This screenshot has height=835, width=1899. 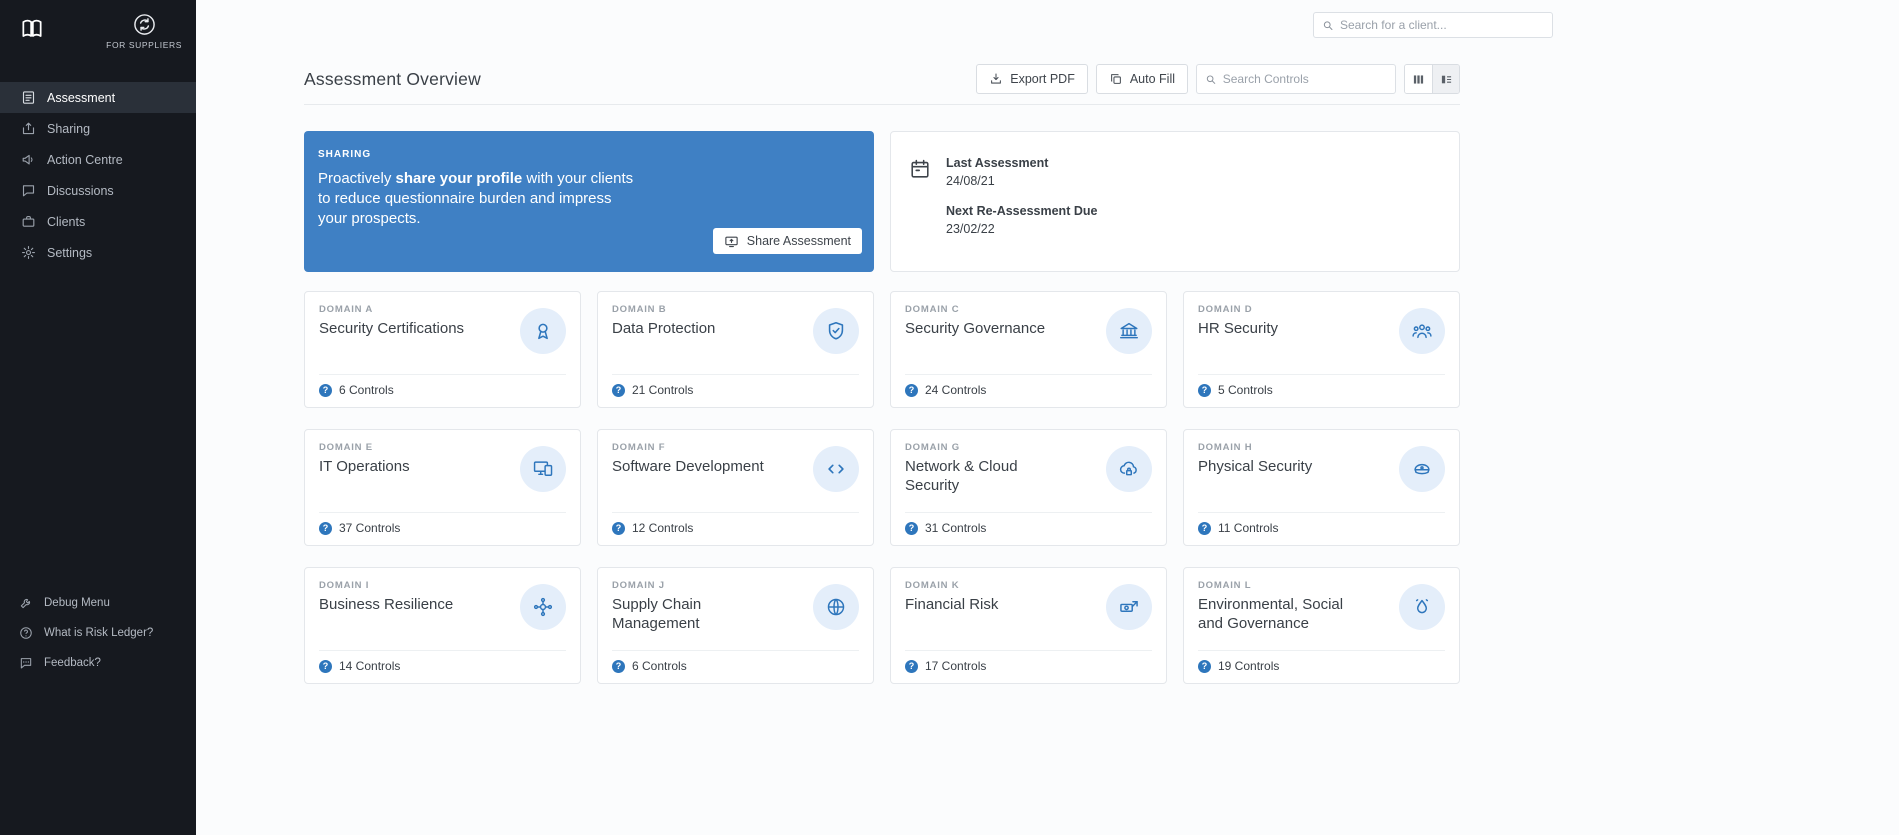 What do you see at coordinates (1129, 469) in the screenshot?
I see `cloud-icon` at bounding box center [1129, 469].